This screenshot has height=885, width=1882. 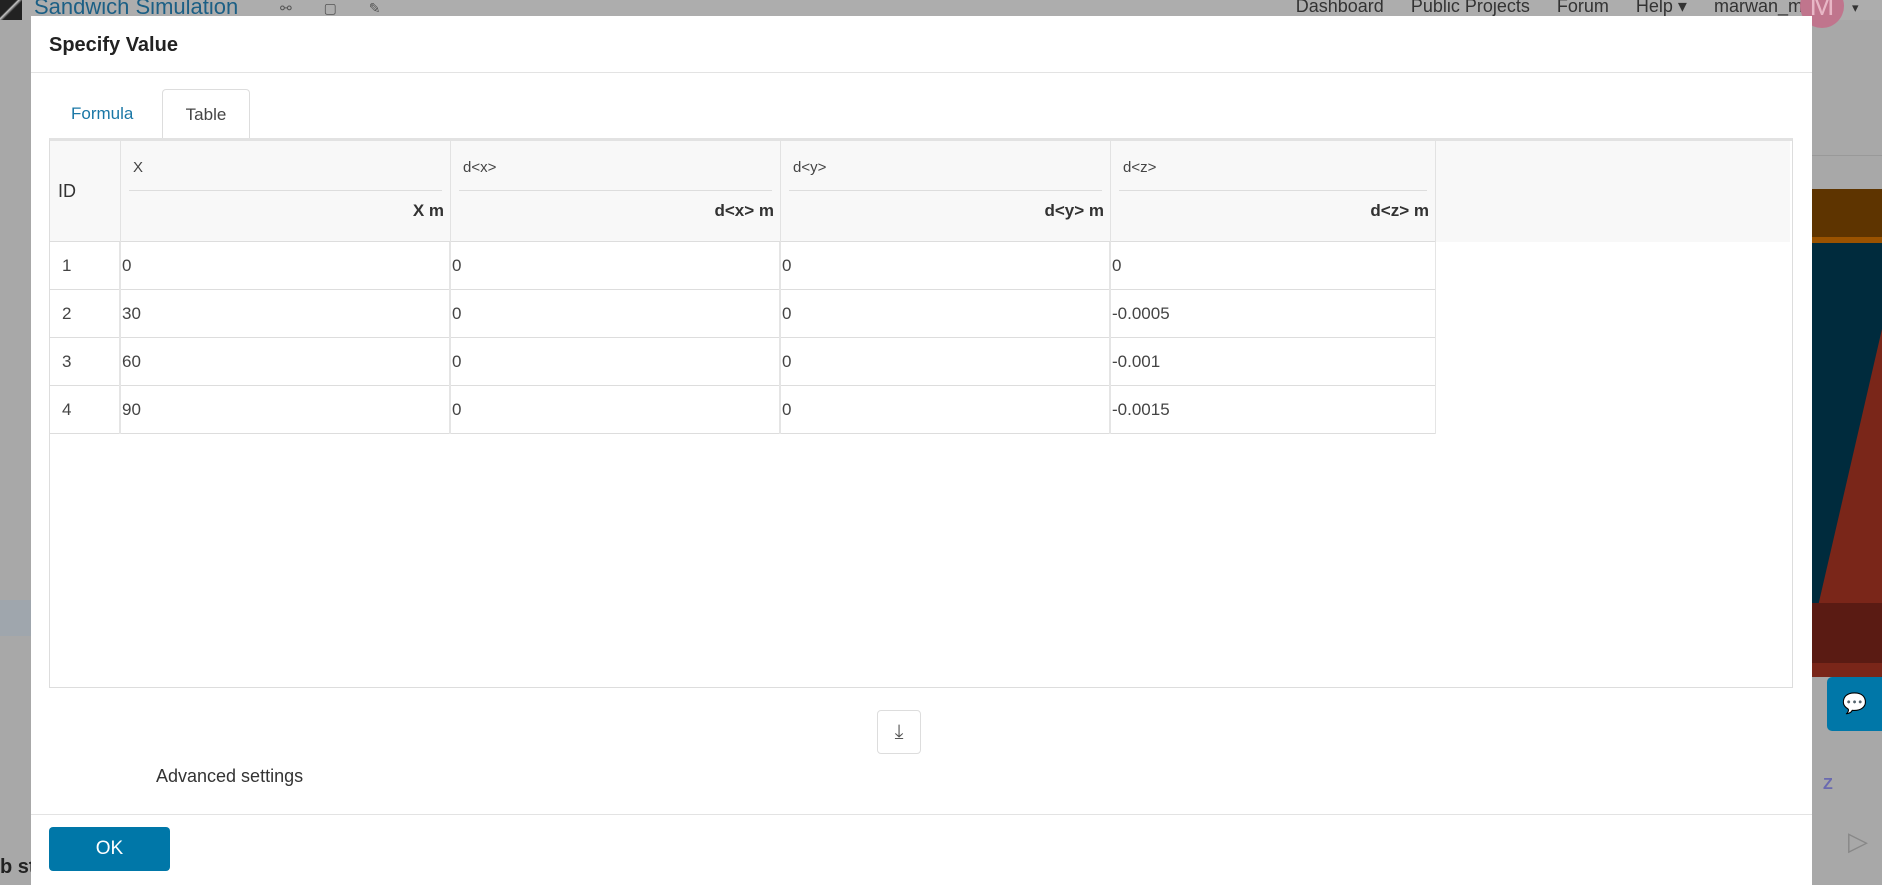 I want to click on column-header-x: X X m, so click(x=285, y=191).